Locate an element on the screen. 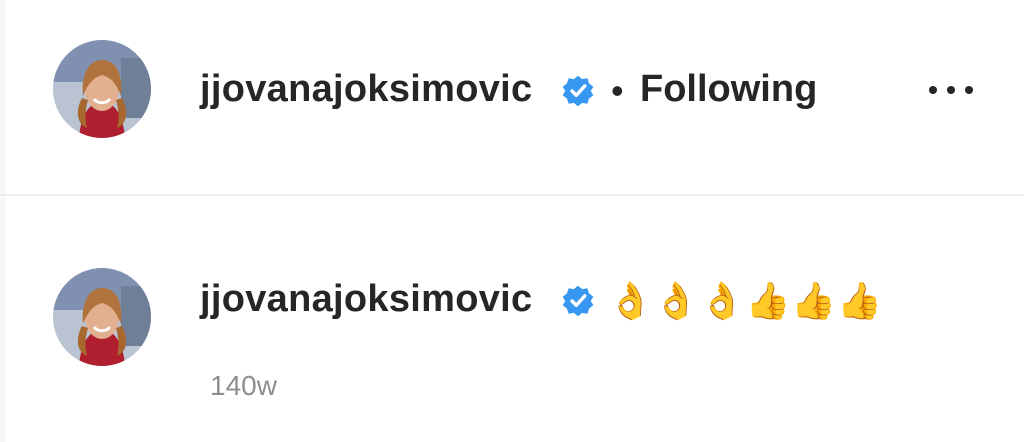 The width and height of the screenshot is (1024, 442). comment-timestamp: 140w is located at coordinates (243, 386).